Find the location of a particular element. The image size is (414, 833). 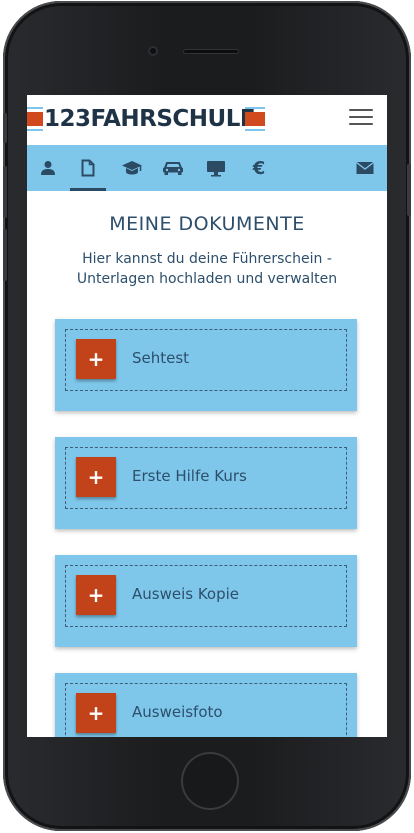

document-card-sehtest: + Sehtest is located at coordinates (206, 365).